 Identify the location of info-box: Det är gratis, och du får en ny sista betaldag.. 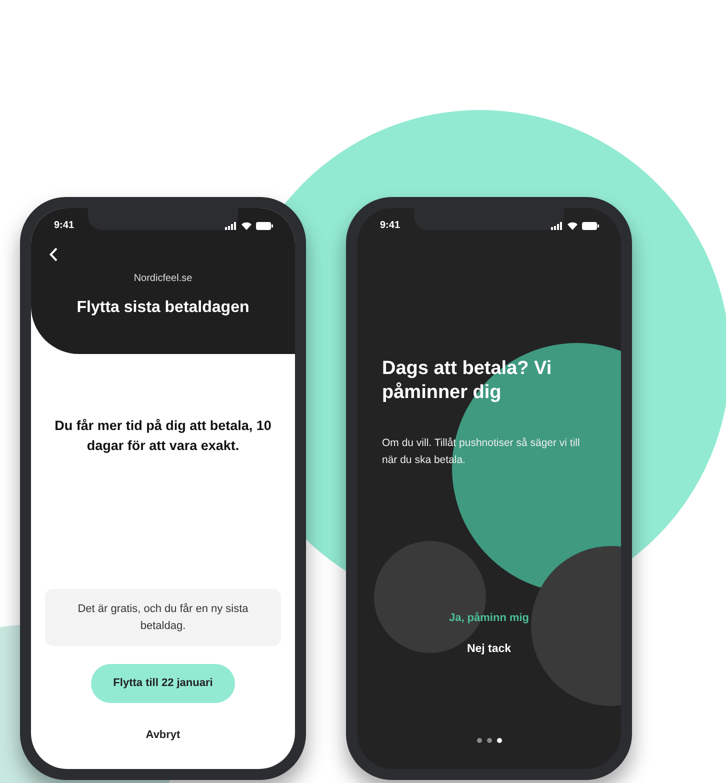
(163, 617).